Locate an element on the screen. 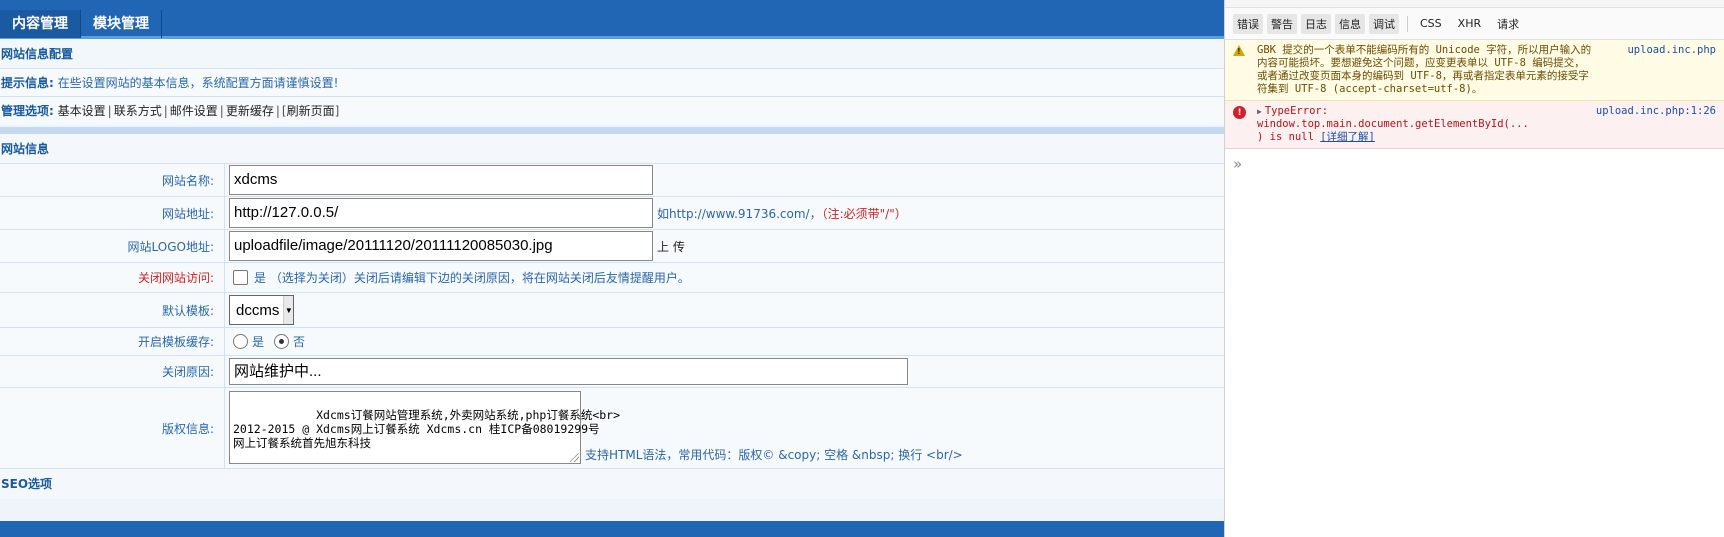 Image resolution: width=1724 pixels, height=537 pixels. site-name-label: 网站名称: is located at coordinates (112, 180).